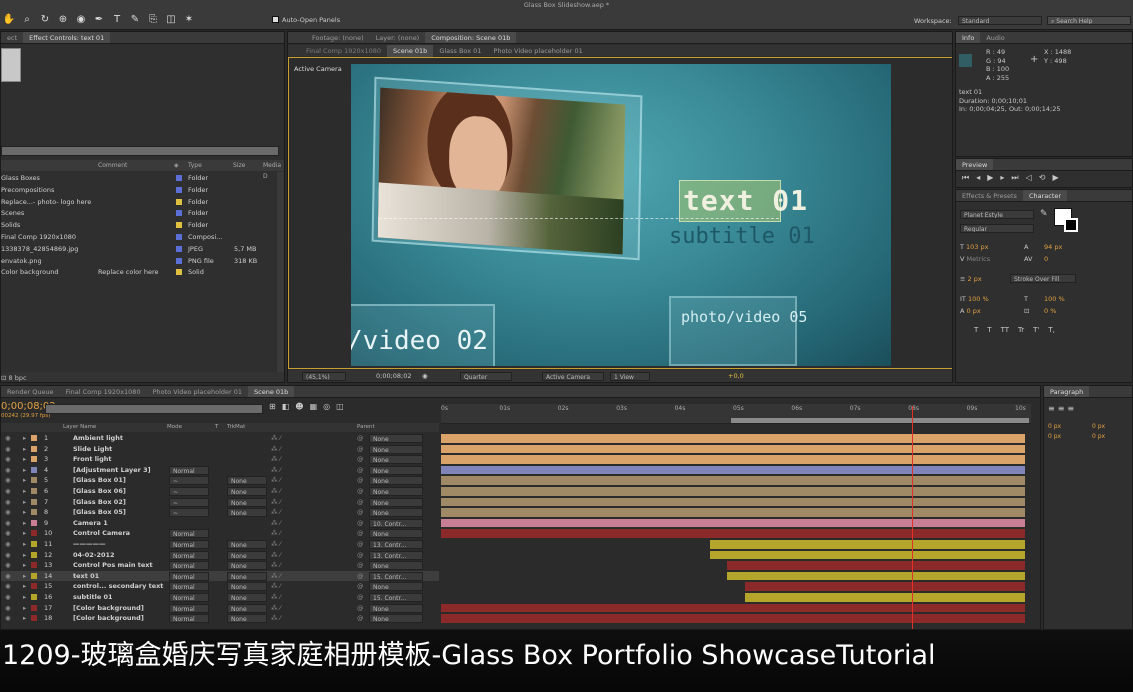  Describe the element at coordinates (1044, 214) in the screenshot. I see `eyedropper-icon: ✎` at that location.